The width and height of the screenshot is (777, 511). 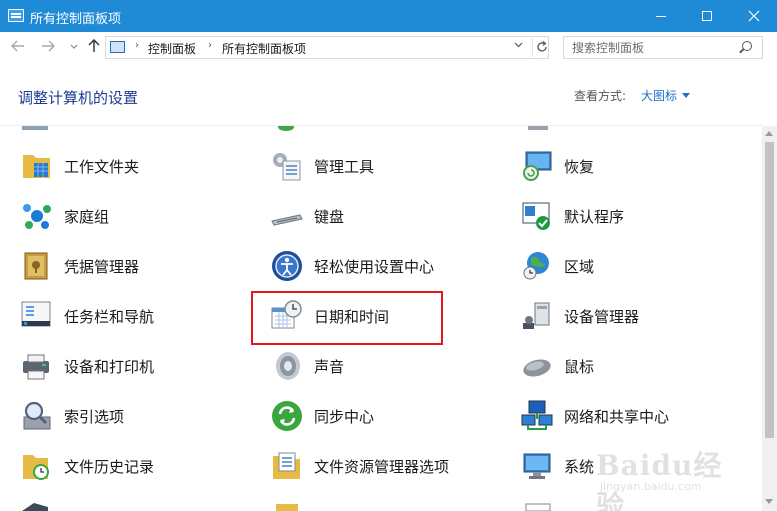 I want to click on item-credential-manager: 凭据管理器, so click(x=79, y=266).